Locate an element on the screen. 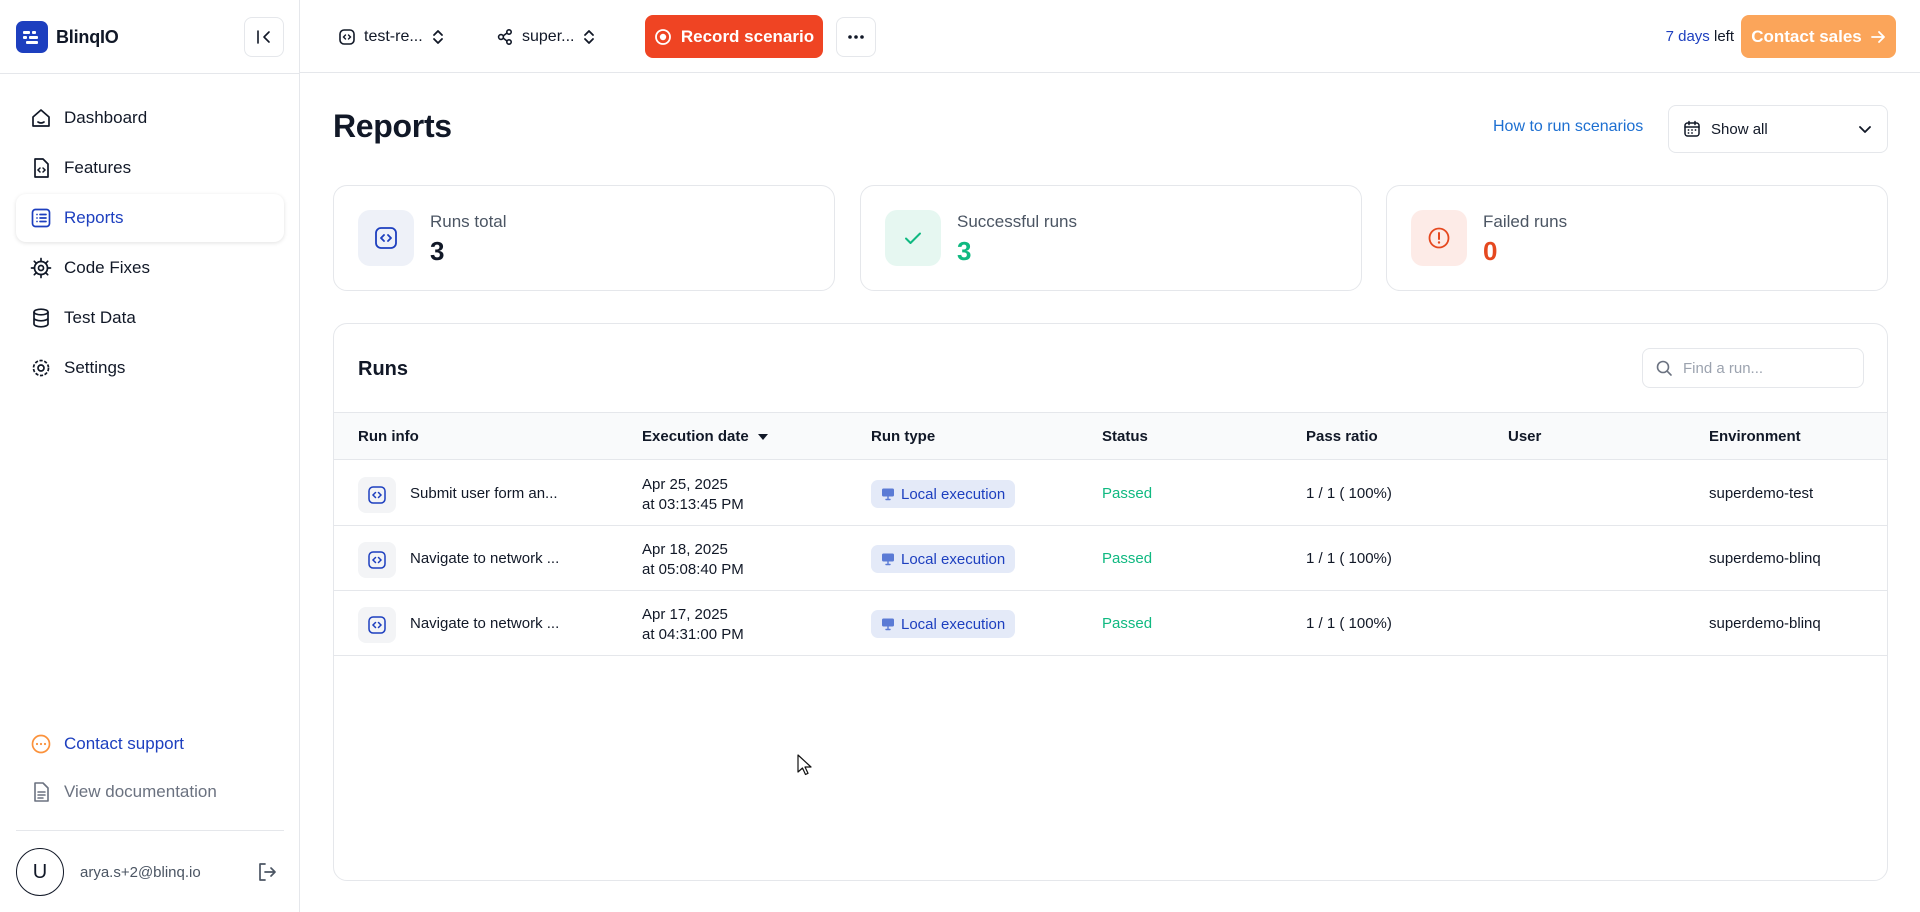 The height and width of the screenshot is (912, 1920). collapse-sidebar-button is located at coordinates (264, 37).